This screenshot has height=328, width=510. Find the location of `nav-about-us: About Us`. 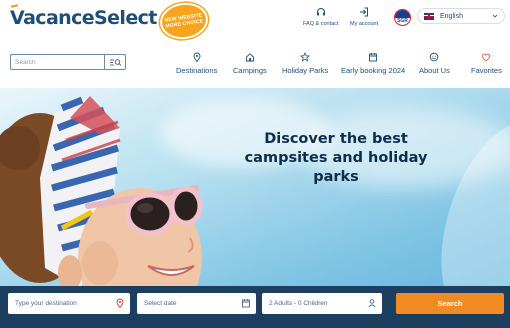

nav-about-us: About Us is located at coordinates (434, 63).